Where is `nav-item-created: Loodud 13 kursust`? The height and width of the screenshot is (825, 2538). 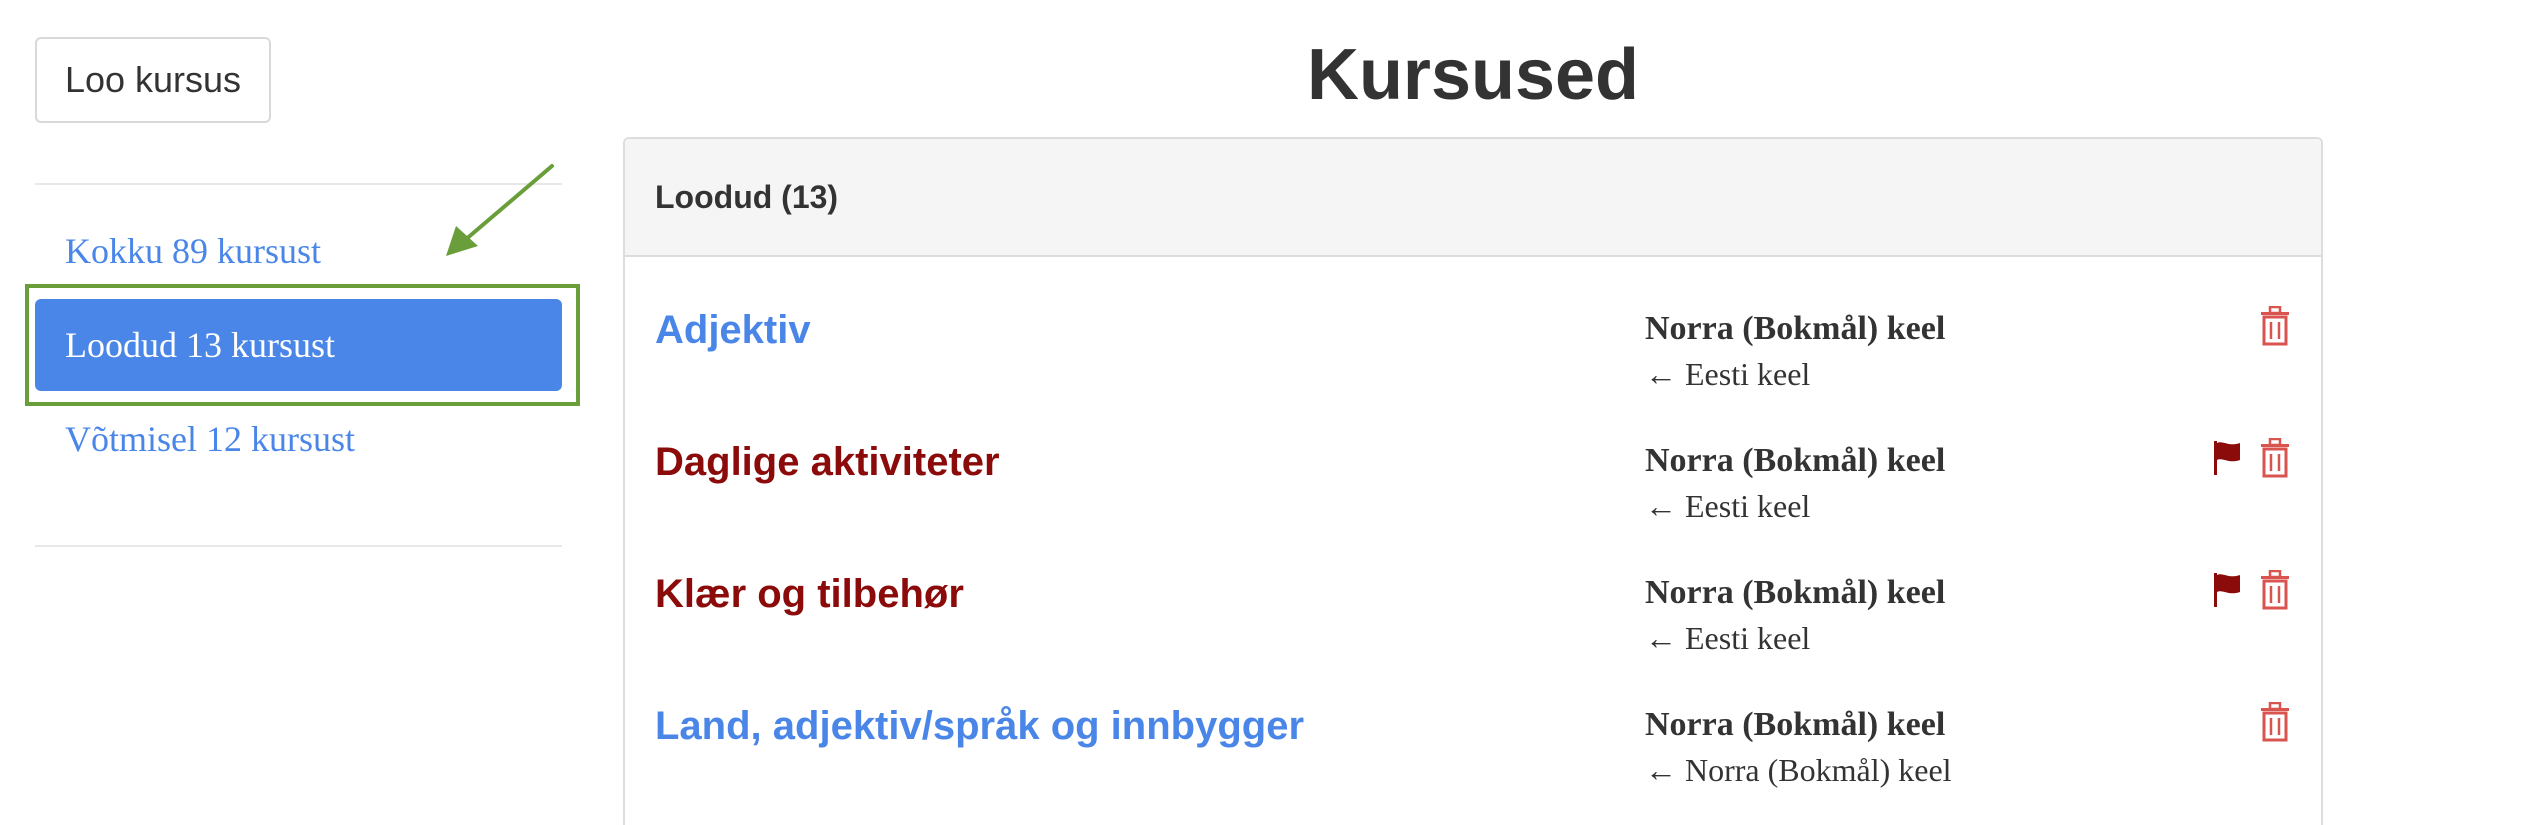
nav-item-created: Loodud 13 kursust is located at coordinates (298, 345).